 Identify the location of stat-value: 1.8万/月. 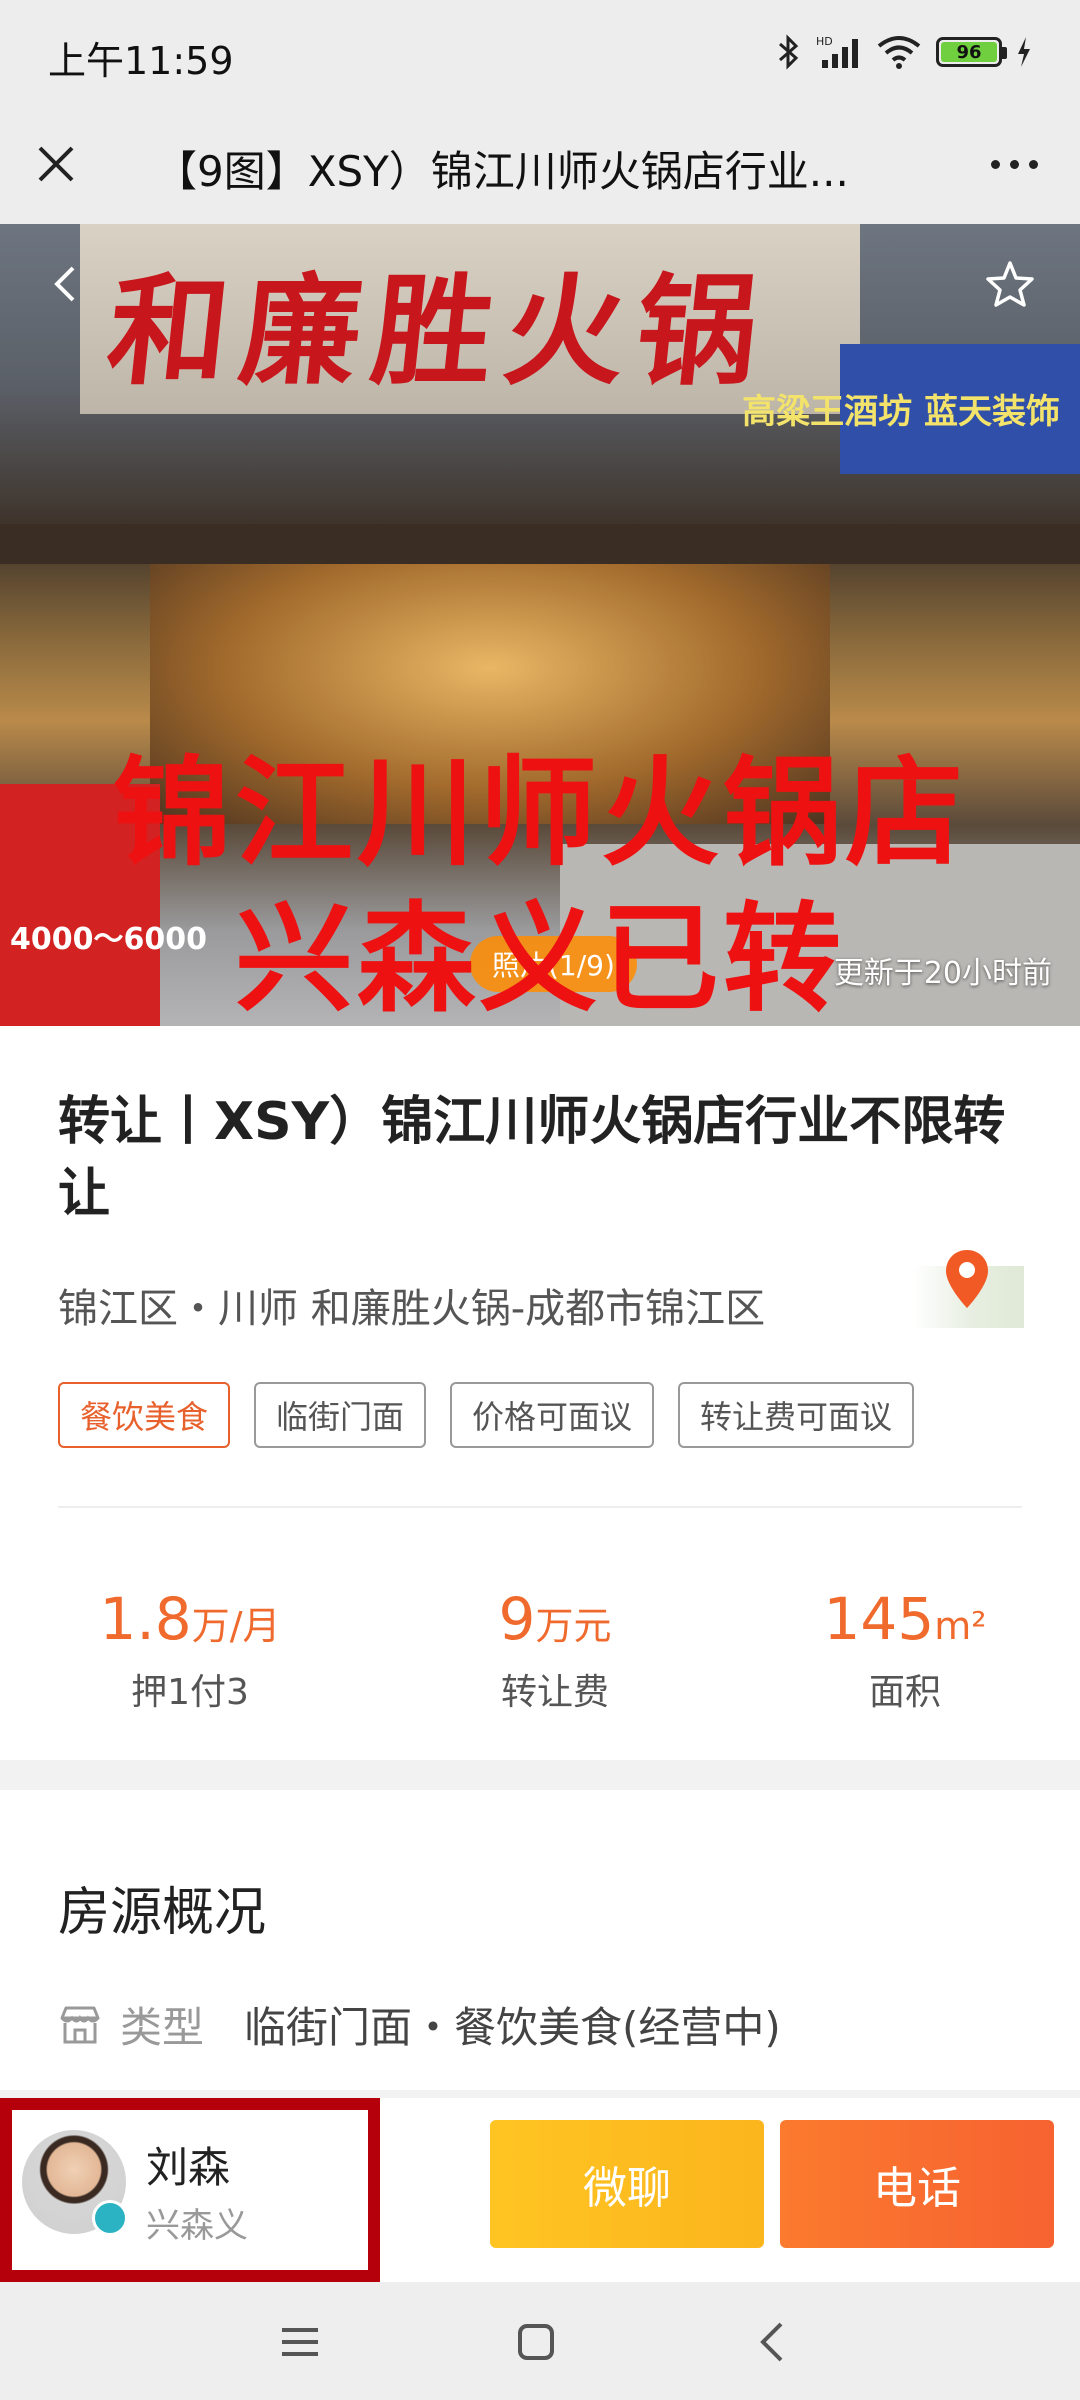
(190, 1622).